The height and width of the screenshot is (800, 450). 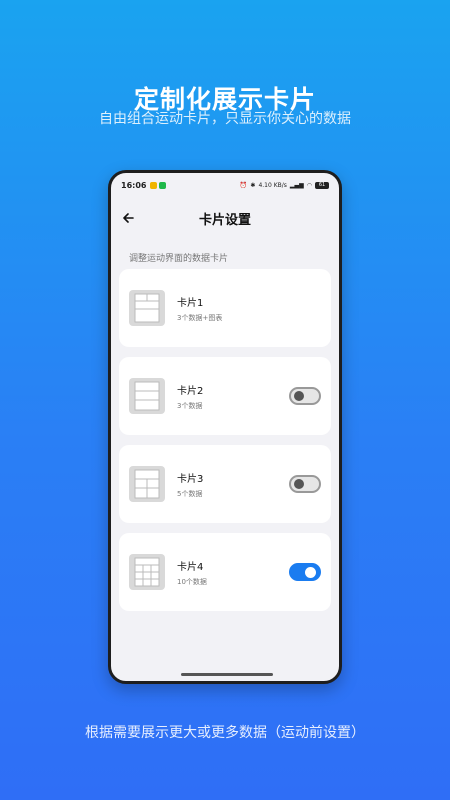 I want to click on card-2-toggle, so click(x=305, y=396).